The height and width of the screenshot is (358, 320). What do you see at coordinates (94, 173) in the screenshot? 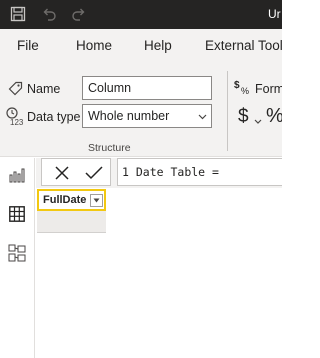
I see `commit-formula-icon` at bounding box center [94, 173].